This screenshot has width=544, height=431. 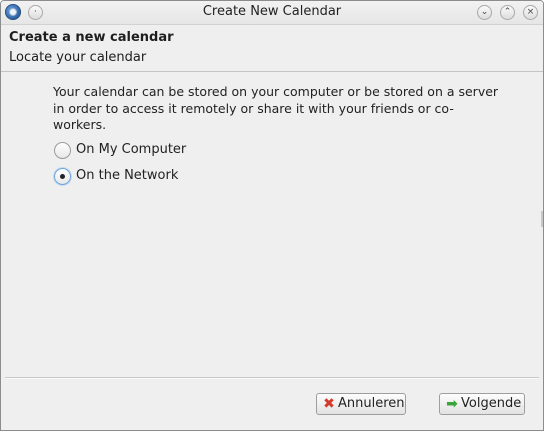 What do you see at coordinates (62, 150) in the screenshot?
I see `radio-on-my-computer` at bounding box center [62, 150].